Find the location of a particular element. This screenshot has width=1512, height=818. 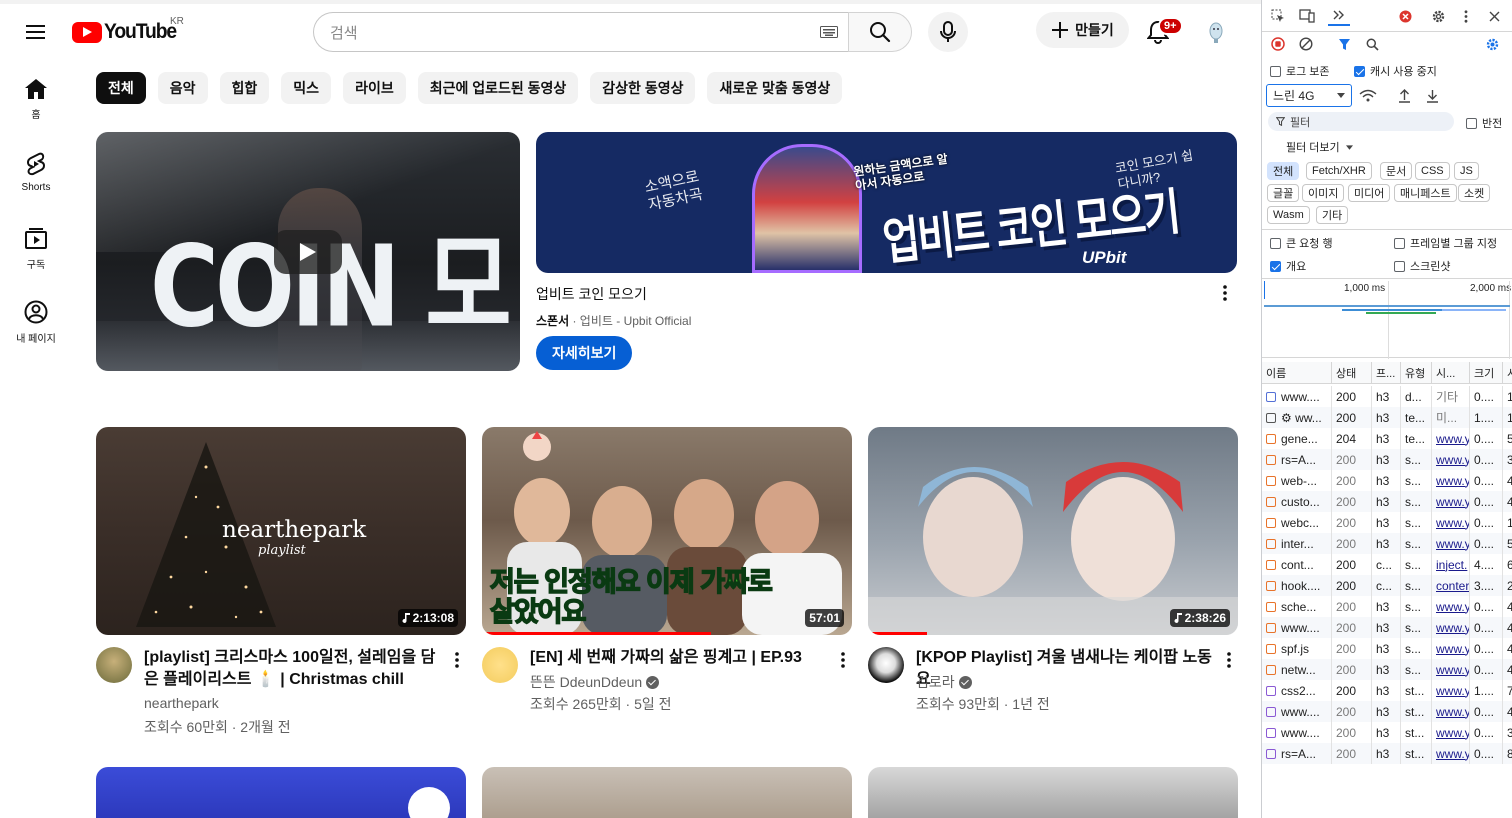

guide-menu-button is located at coordinates (36, 32).